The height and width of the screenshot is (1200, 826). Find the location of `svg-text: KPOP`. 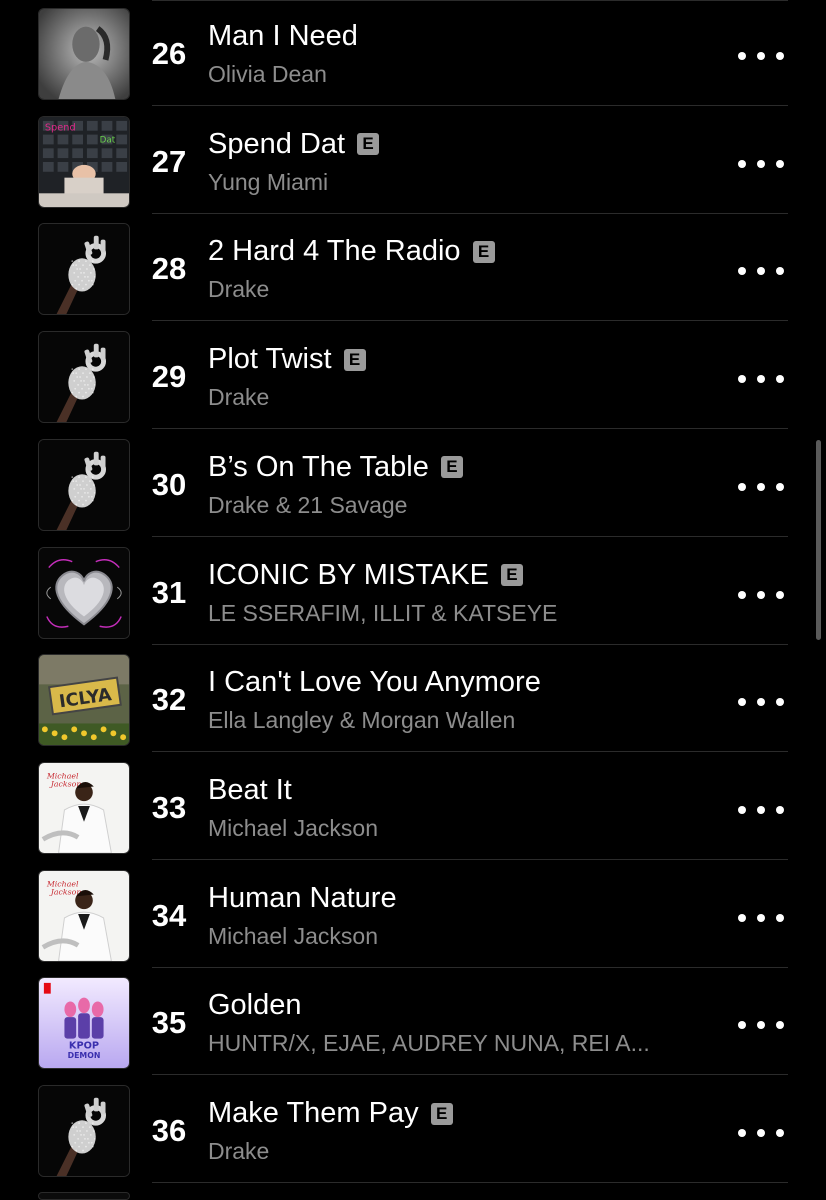

svg-text: KPOP is located at coordinates (84, 1046).